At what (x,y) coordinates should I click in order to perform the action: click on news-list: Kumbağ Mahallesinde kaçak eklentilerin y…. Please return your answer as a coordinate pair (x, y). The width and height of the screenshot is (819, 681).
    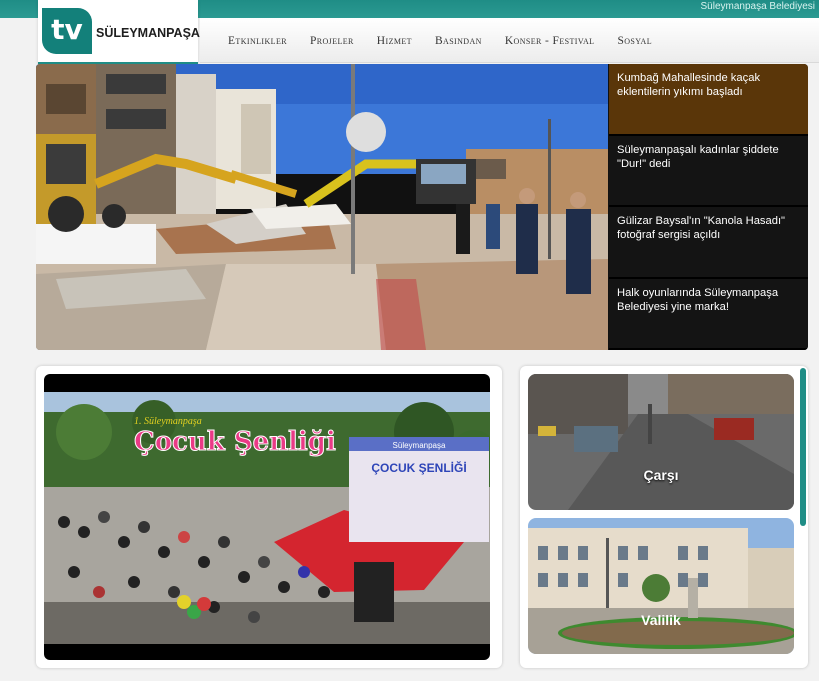
    Looking at the image, I should click on (708, 207).